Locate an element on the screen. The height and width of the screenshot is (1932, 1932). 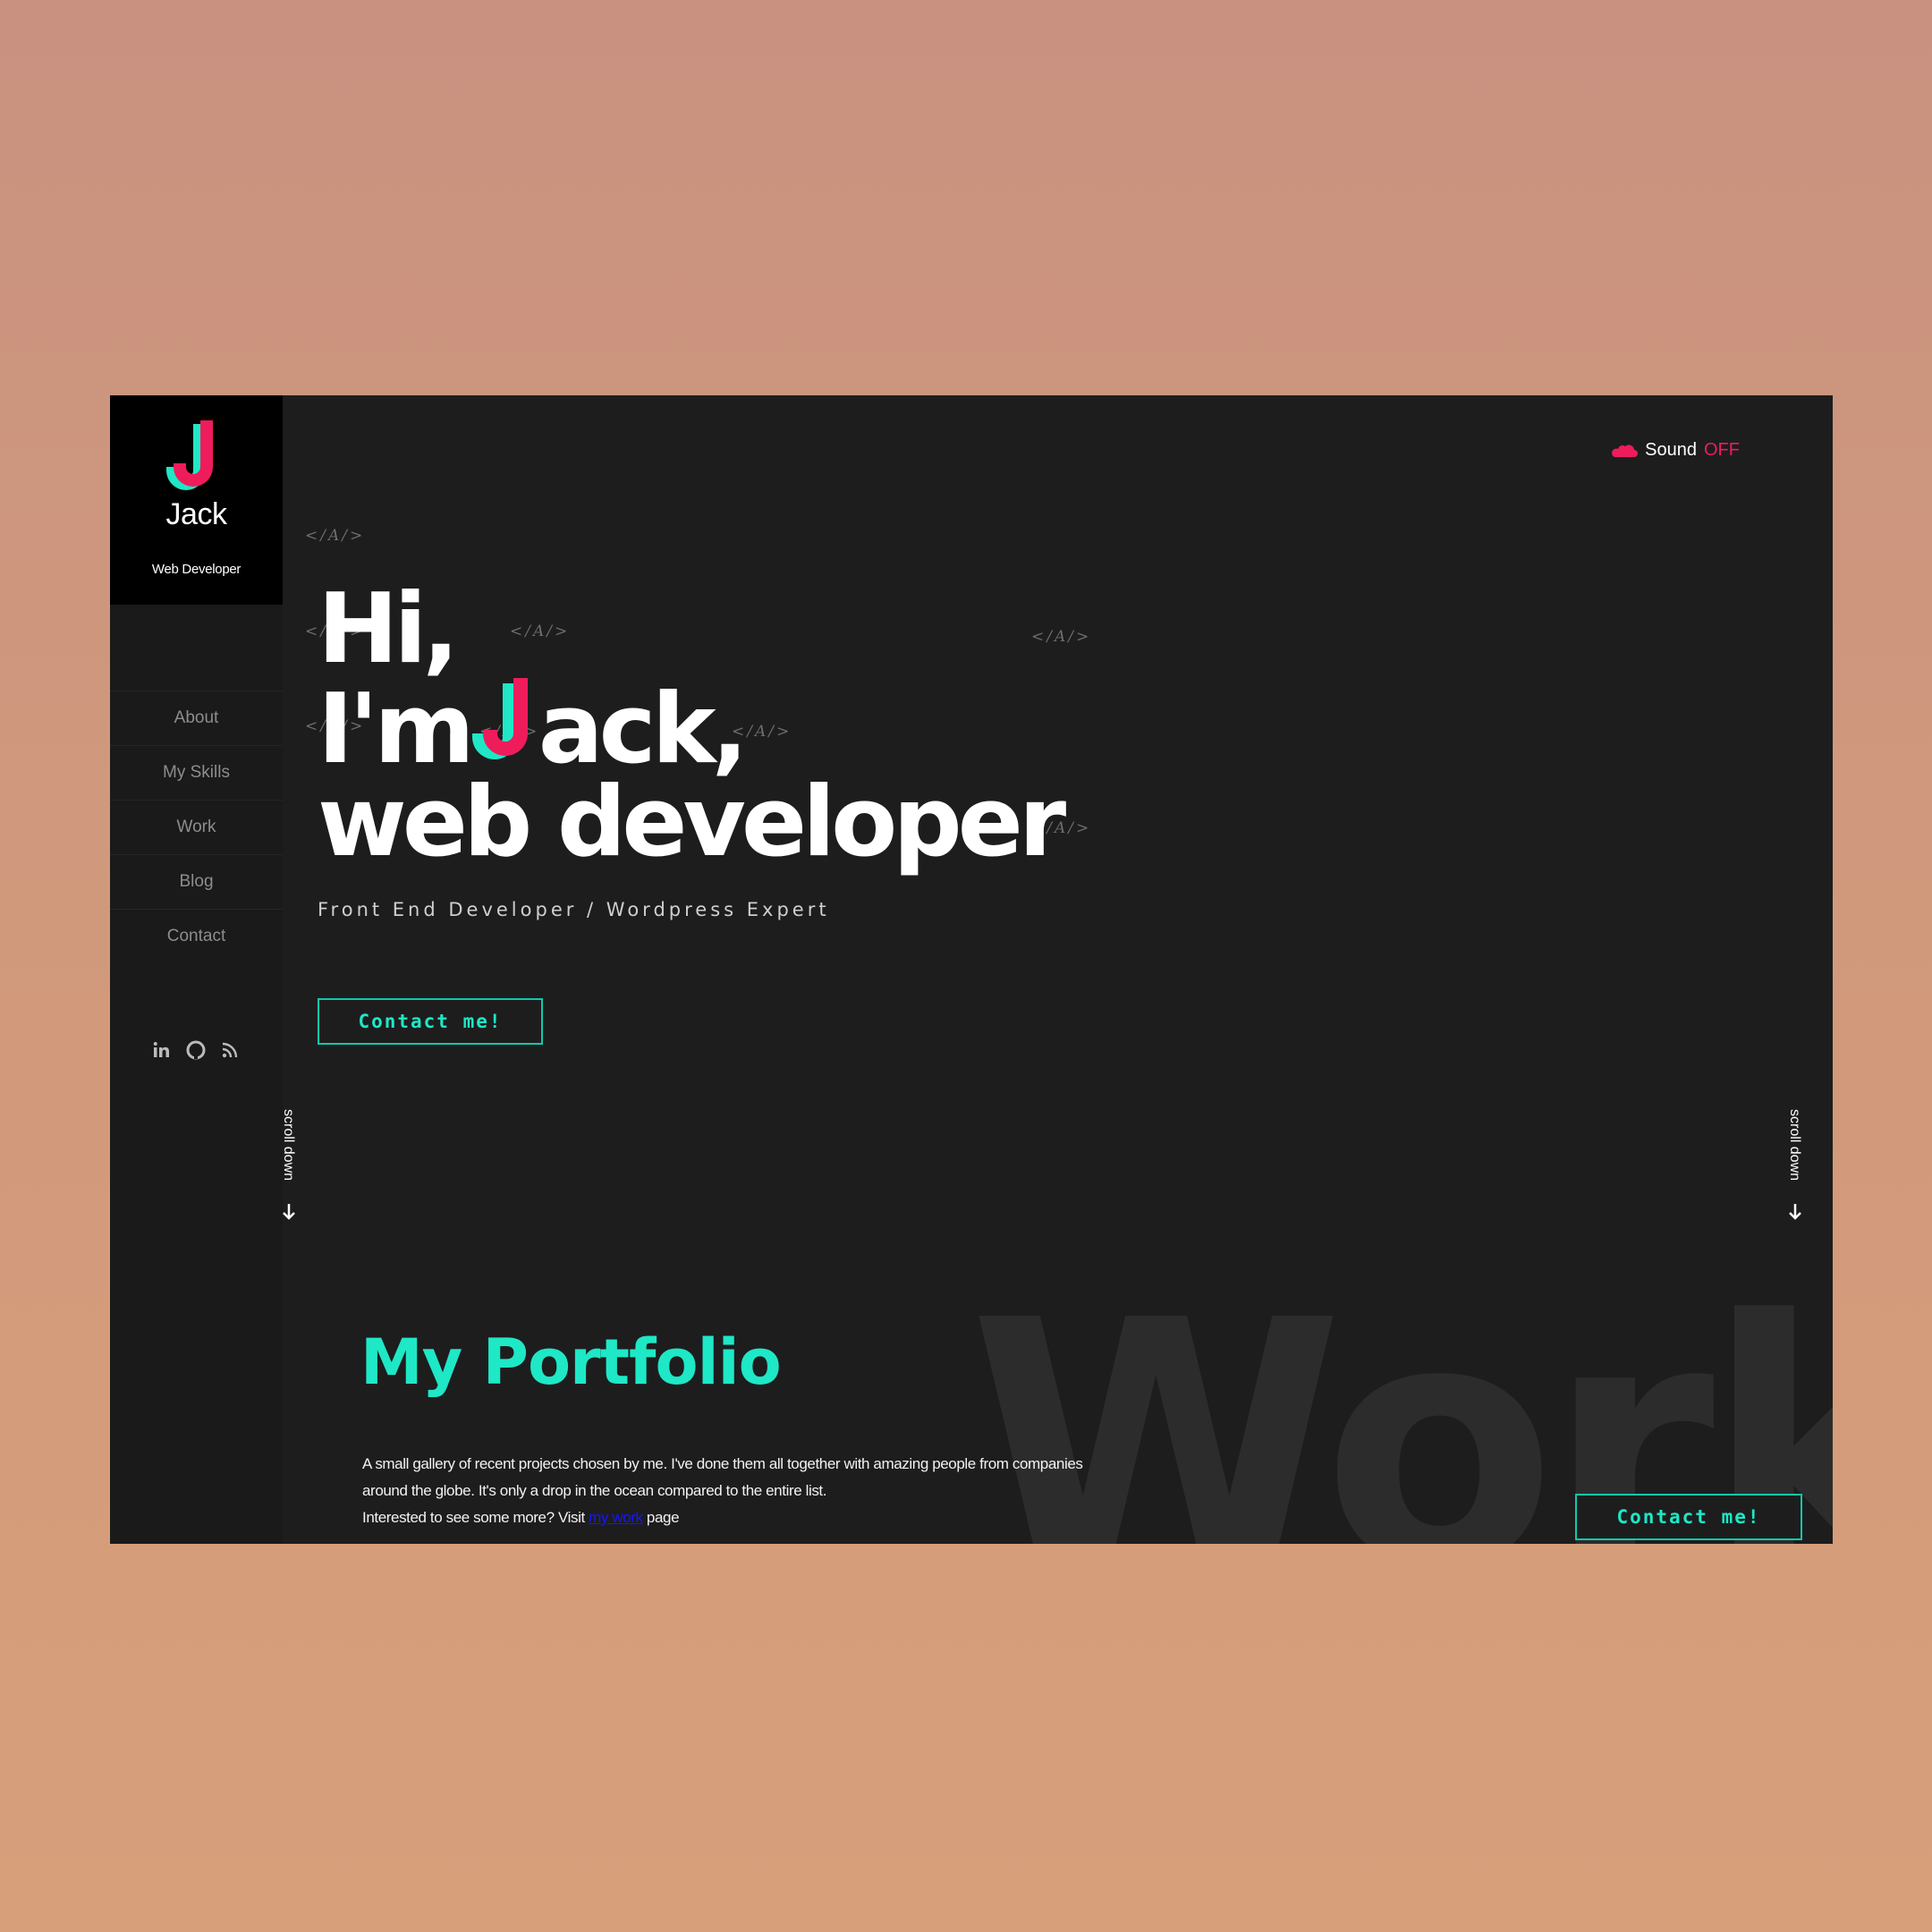
logo: Jack Web Developer is located at coordinates (196, 500).